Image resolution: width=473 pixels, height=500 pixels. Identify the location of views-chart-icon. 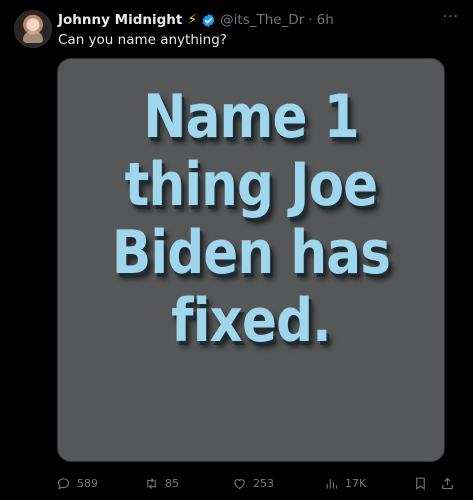
(332, 483).